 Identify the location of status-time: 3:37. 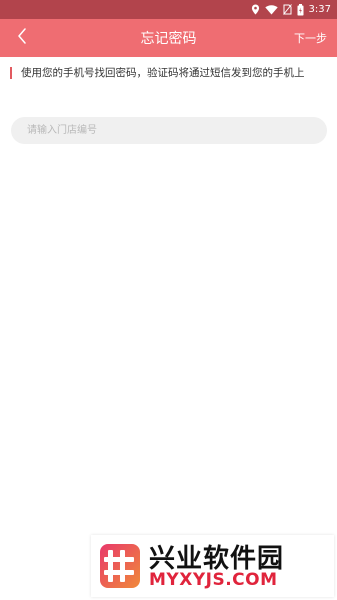
(319, 9).